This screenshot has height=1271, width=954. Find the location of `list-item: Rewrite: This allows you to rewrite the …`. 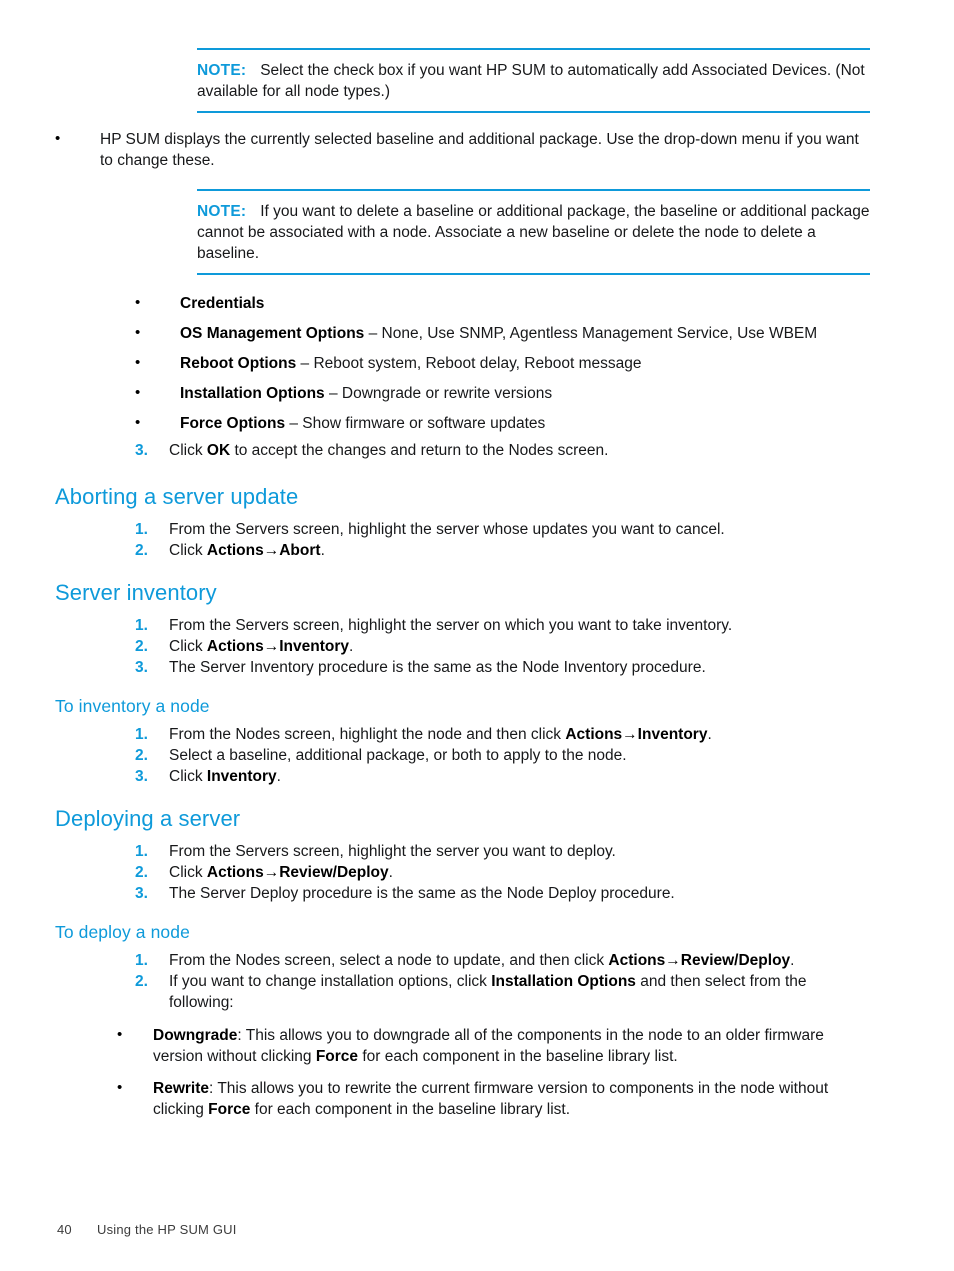

list-item: Rewrite: This allows you to rewrite the … is located at coordinates (493, 1098).